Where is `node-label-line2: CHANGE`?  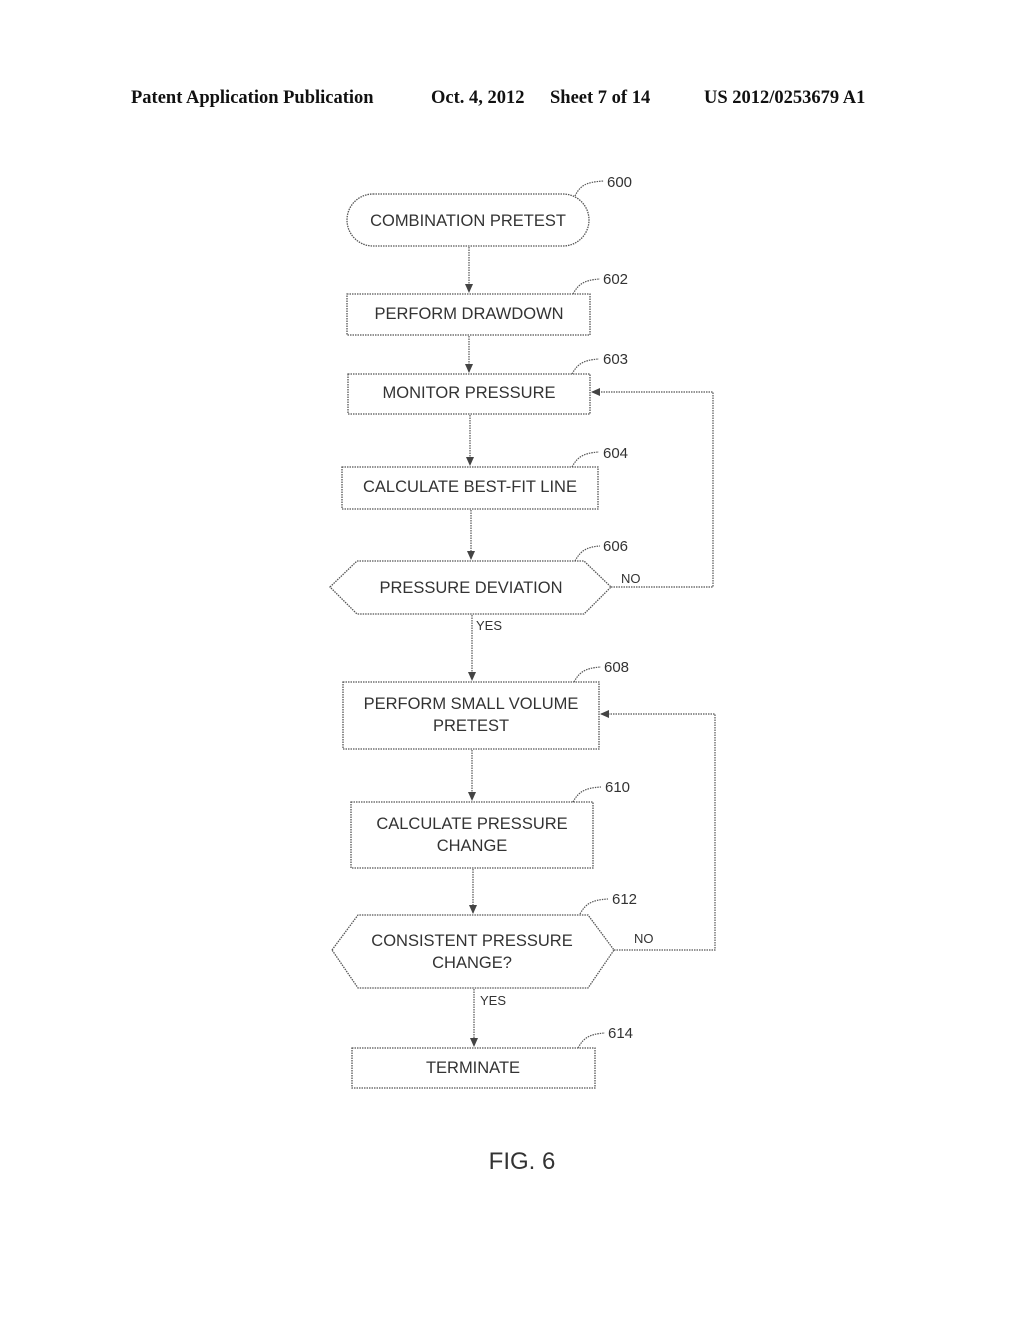 node-label-line2: CHANGE is located at coordinates (472, 846).